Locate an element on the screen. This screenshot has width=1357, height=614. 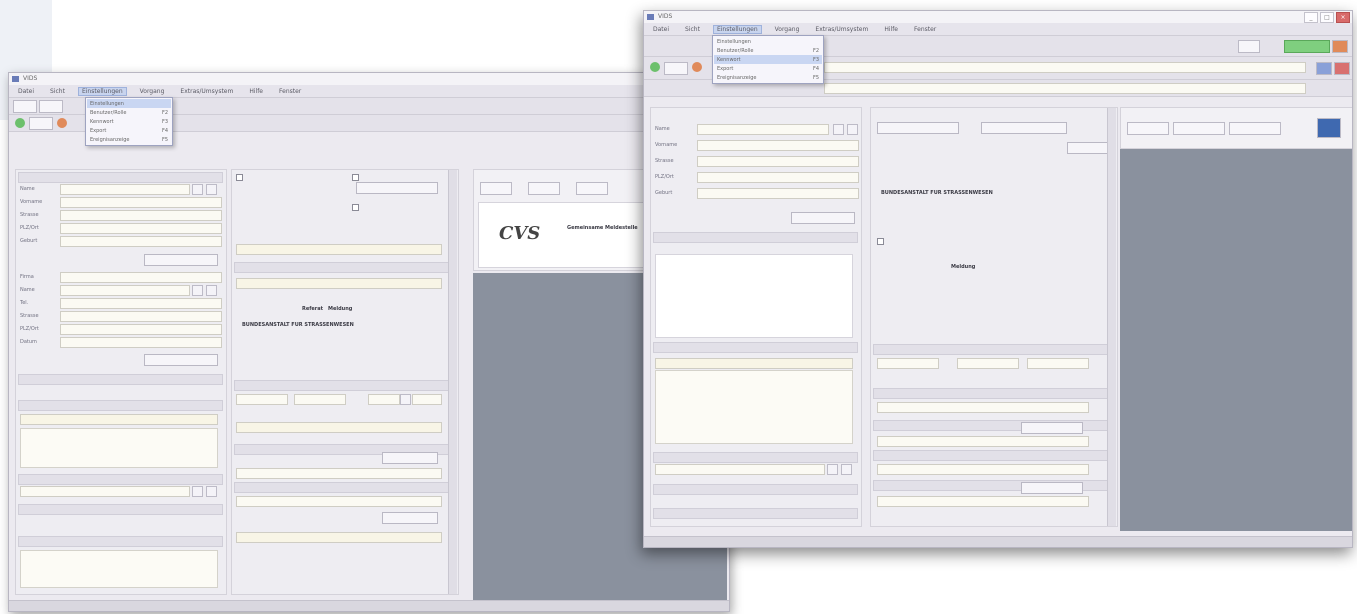
city2-field is located at coordinates (141, 329).